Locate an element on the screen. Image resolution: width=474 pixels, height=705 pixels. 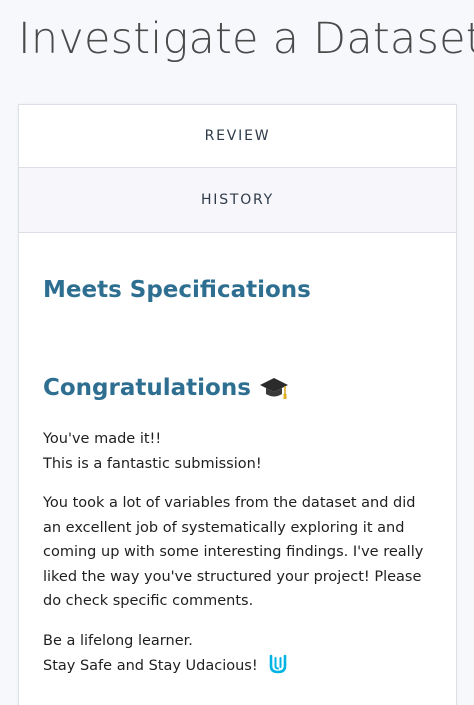
udacity-logo-icon is located at coordinates (278, 664).